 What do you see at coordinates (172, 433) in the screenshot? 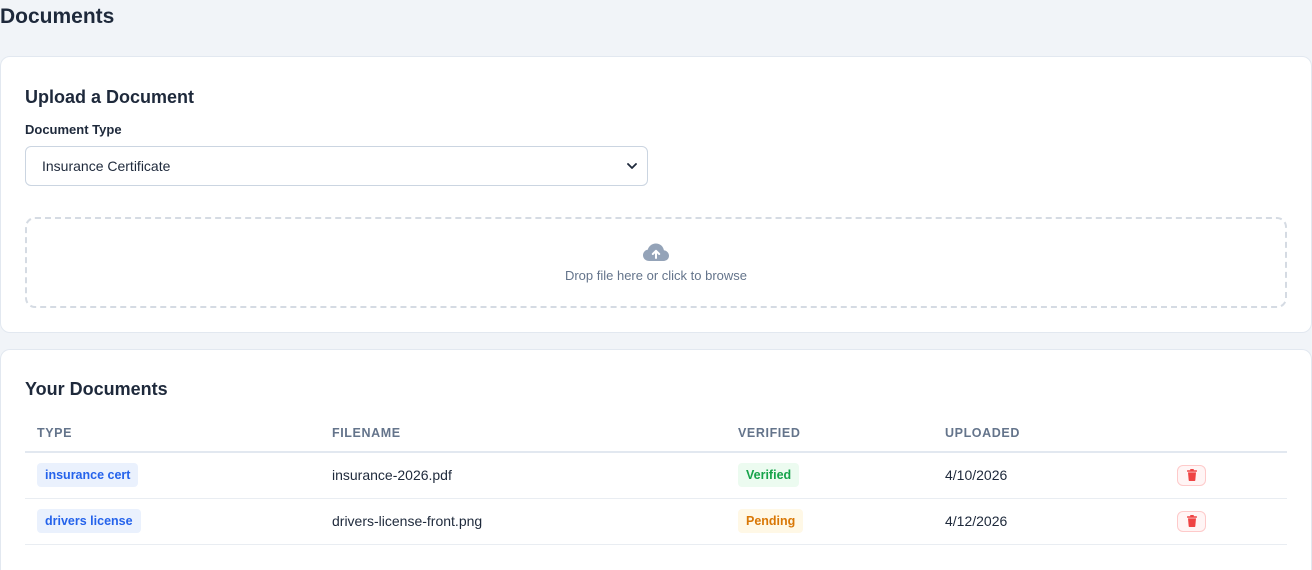
I see `column-header-type: TYPE` at bounding box center [172, 433].